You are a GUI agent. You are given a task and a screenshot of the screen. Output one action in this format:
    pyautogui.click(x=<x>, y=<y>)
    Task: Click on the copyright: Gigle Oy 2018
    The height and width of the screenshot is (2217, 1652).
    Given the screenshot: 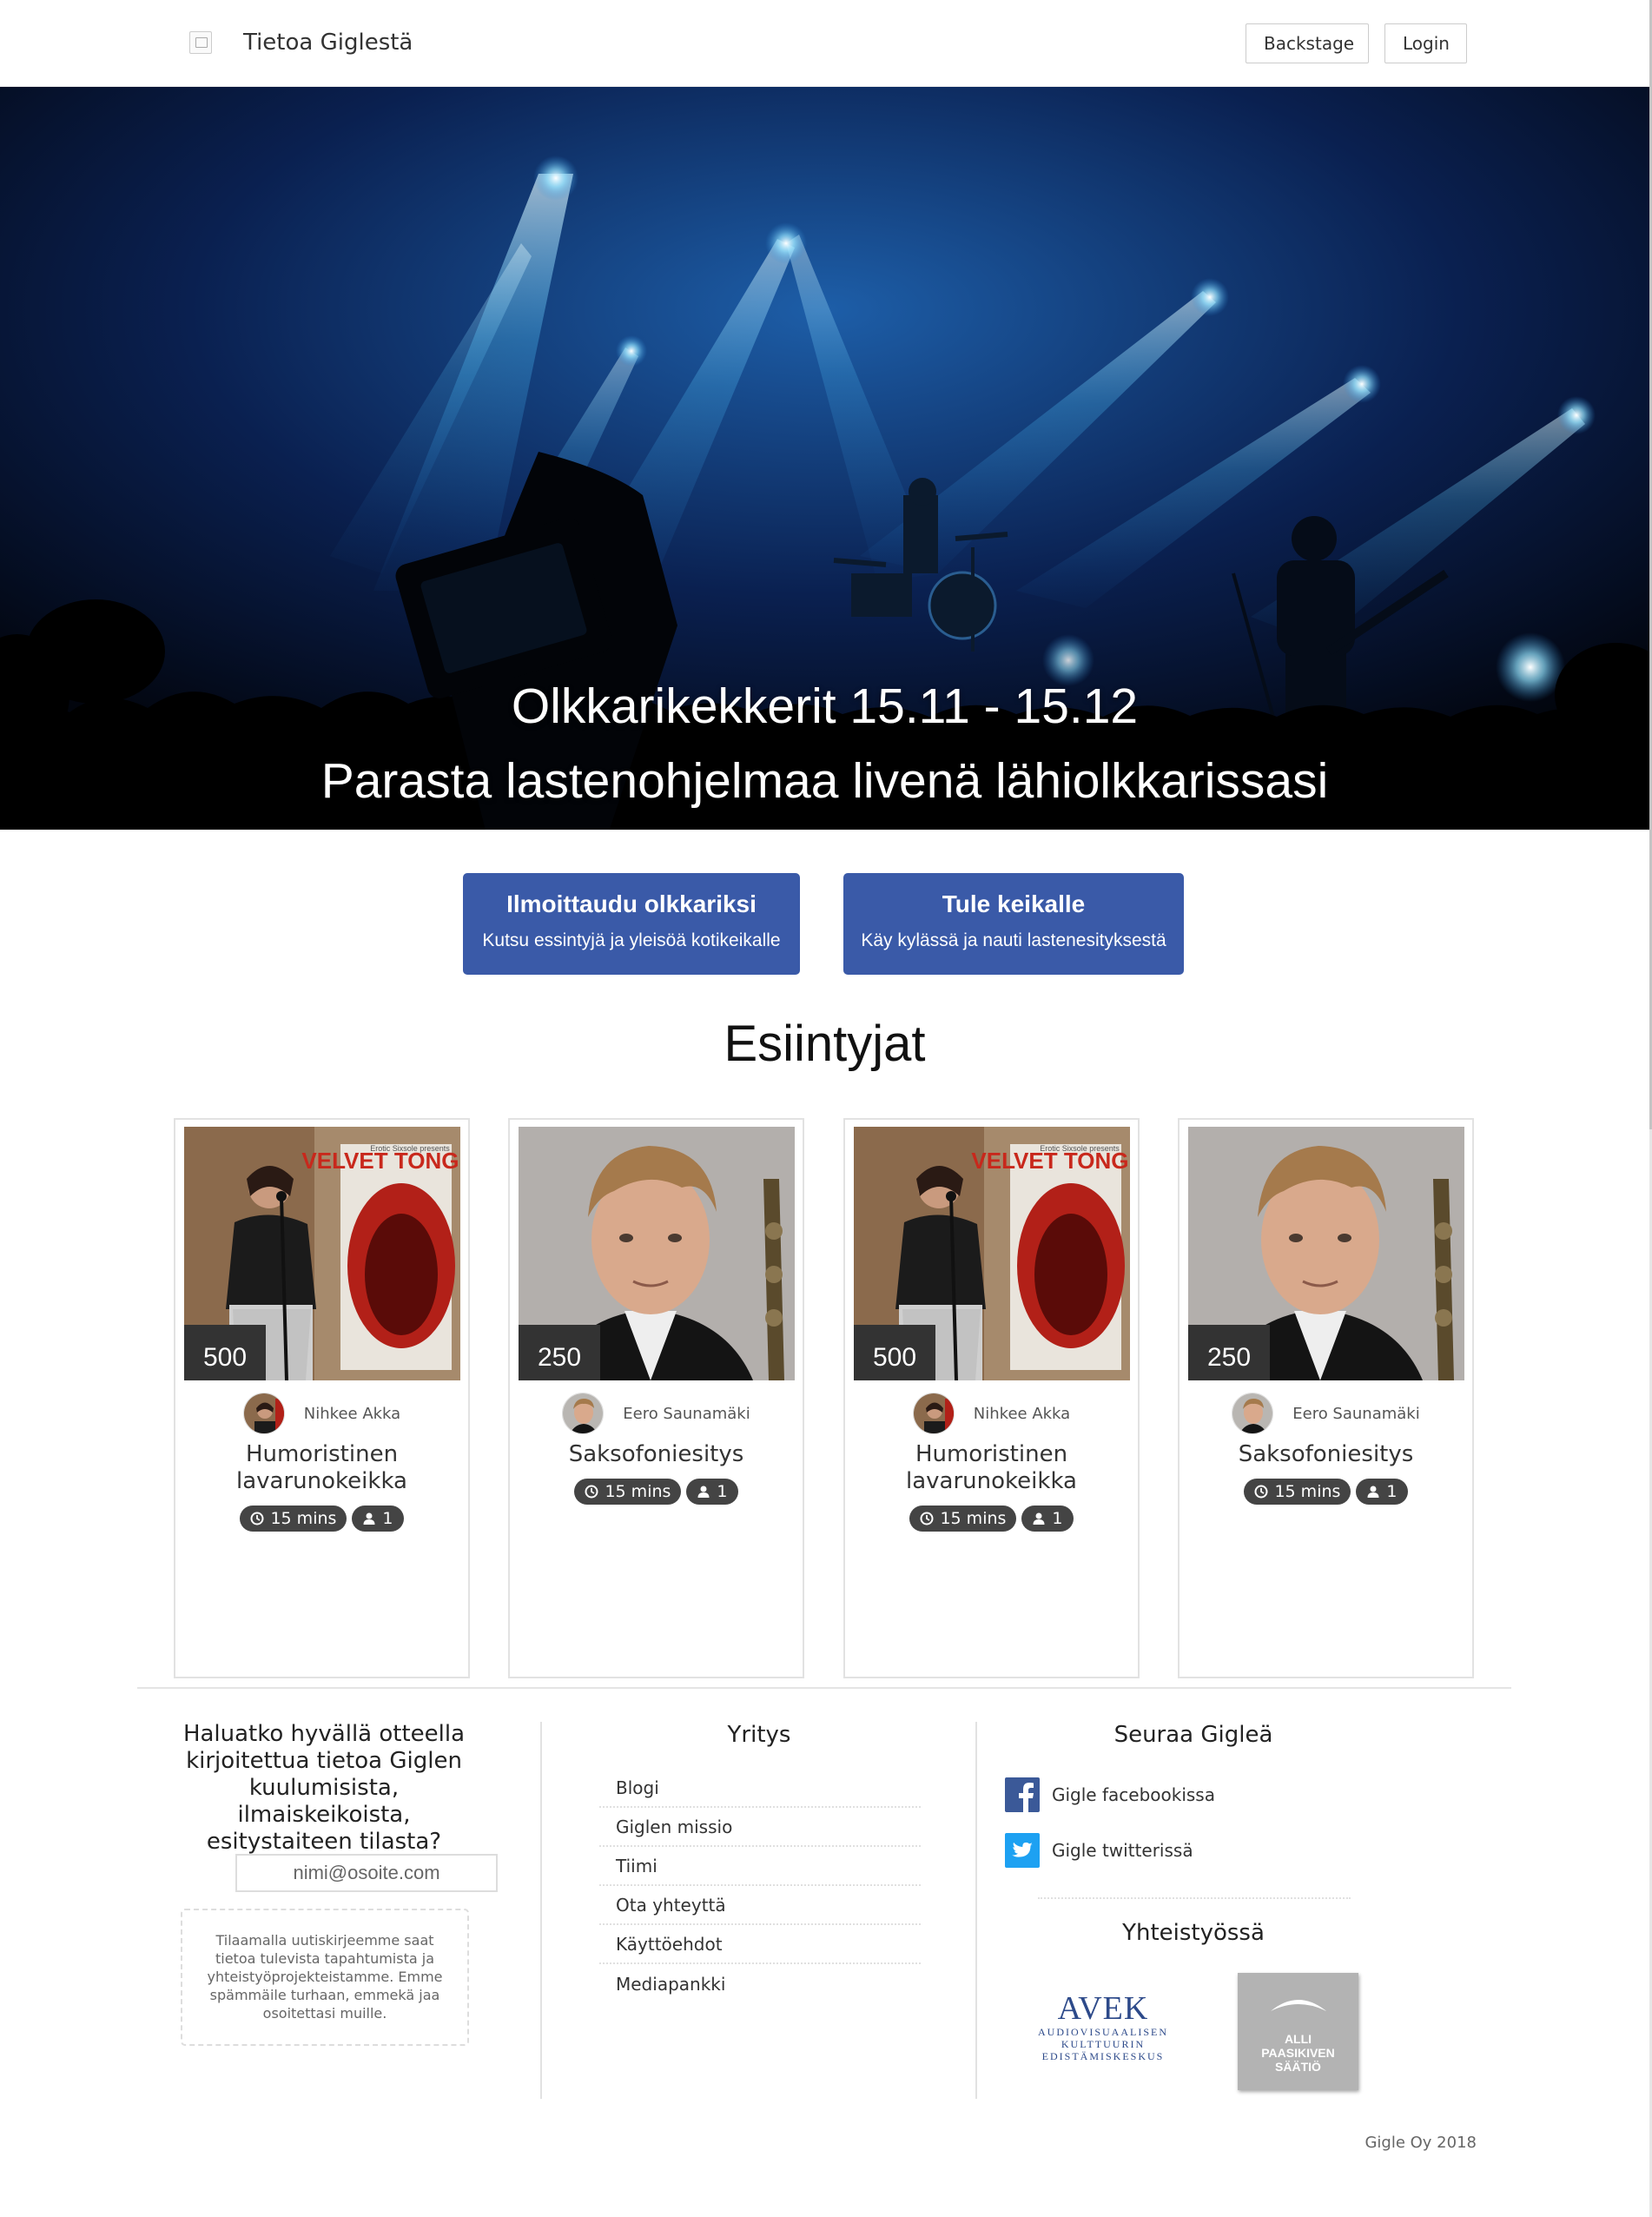 What is the action you would take?
    pyautogui.click(x=1421, y=2143)
    